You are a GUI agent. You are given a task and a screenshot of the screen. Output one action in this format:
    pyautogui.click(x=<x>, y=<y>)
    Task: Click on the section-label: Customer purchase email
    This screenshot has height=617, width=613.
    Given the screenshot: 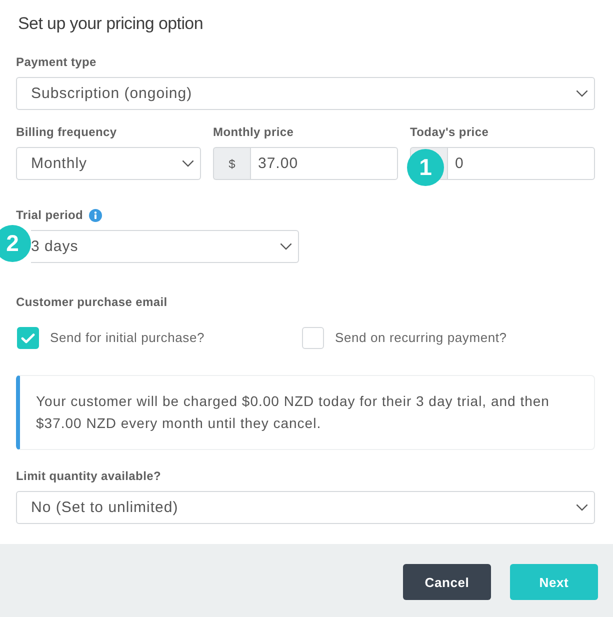 What is the action you would take?
    pyautogui.click(x=92, y=302)
    